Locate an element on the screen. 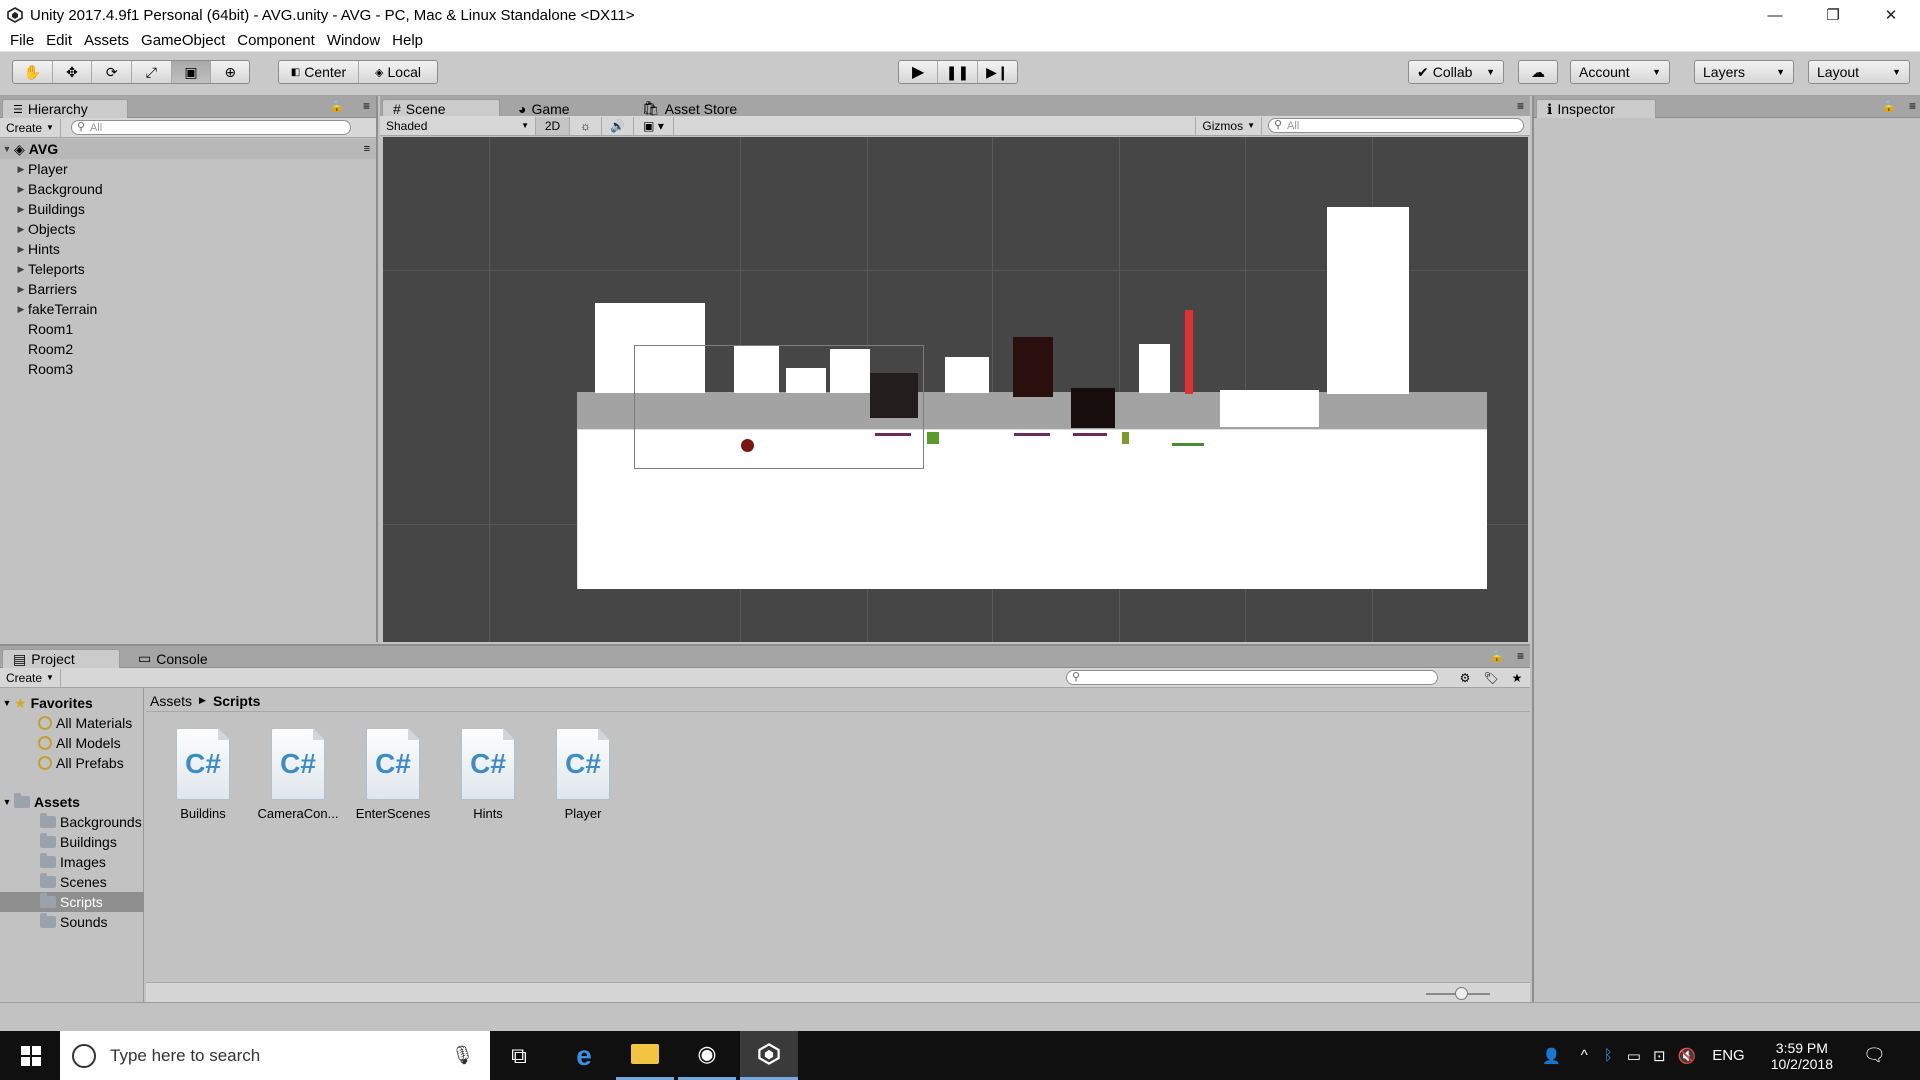 This screenshot has width=1920, height=1080. breadcrumb-scripts: Scripts is located at coordinates (236, 701).